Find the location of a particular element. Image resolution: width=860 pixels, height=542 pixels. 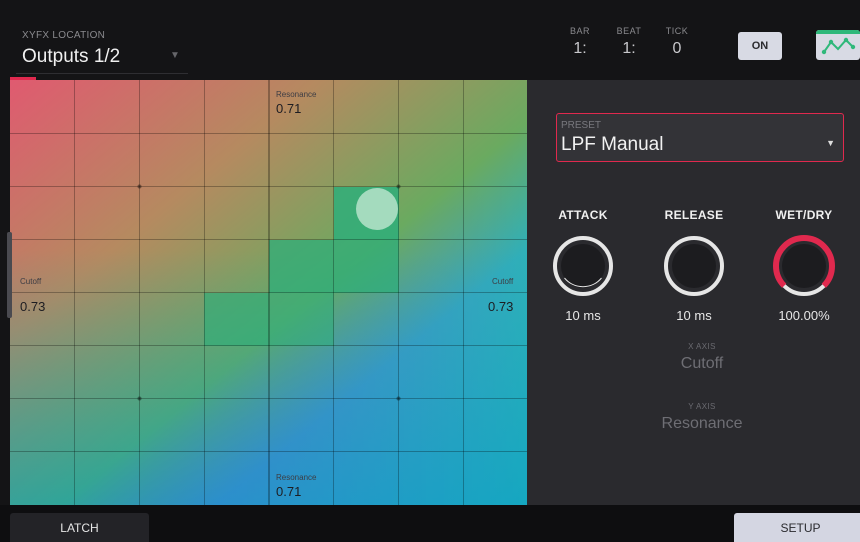

release-value: 10 ms is located at coordinates (694, 315).